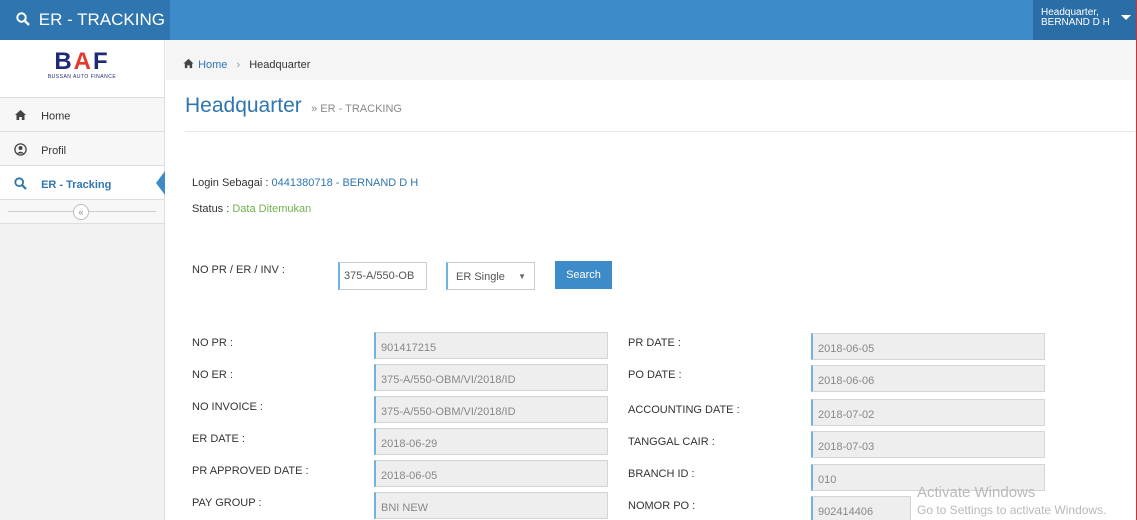 The width and height of the screenshot is (1137, 520). What do you see at coordinates (671, 442) in the screenshot?
I see `field-label: TANGGAL CAIR :` at bounding box center [671, 442].